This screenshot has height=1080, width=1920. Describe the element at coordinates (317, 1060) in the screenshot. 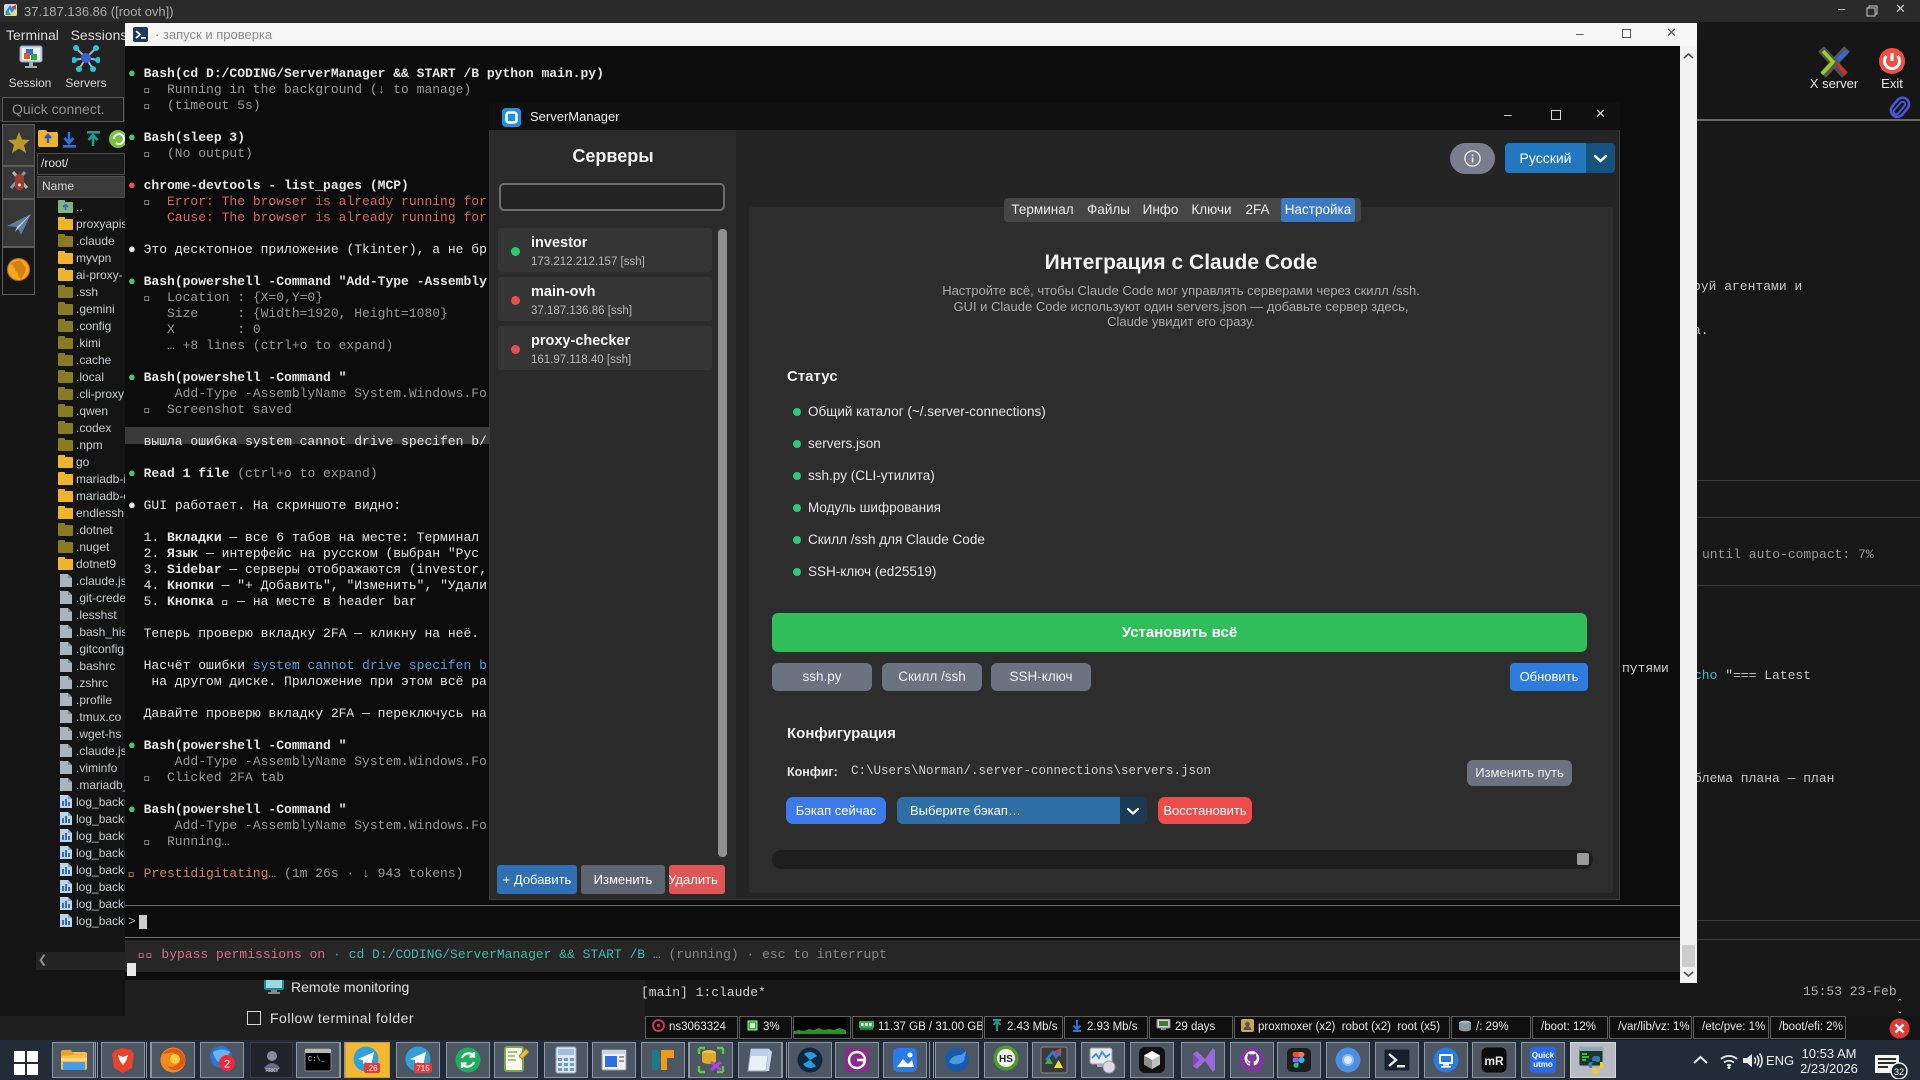

I see `svg-text: C:\_` at that location.